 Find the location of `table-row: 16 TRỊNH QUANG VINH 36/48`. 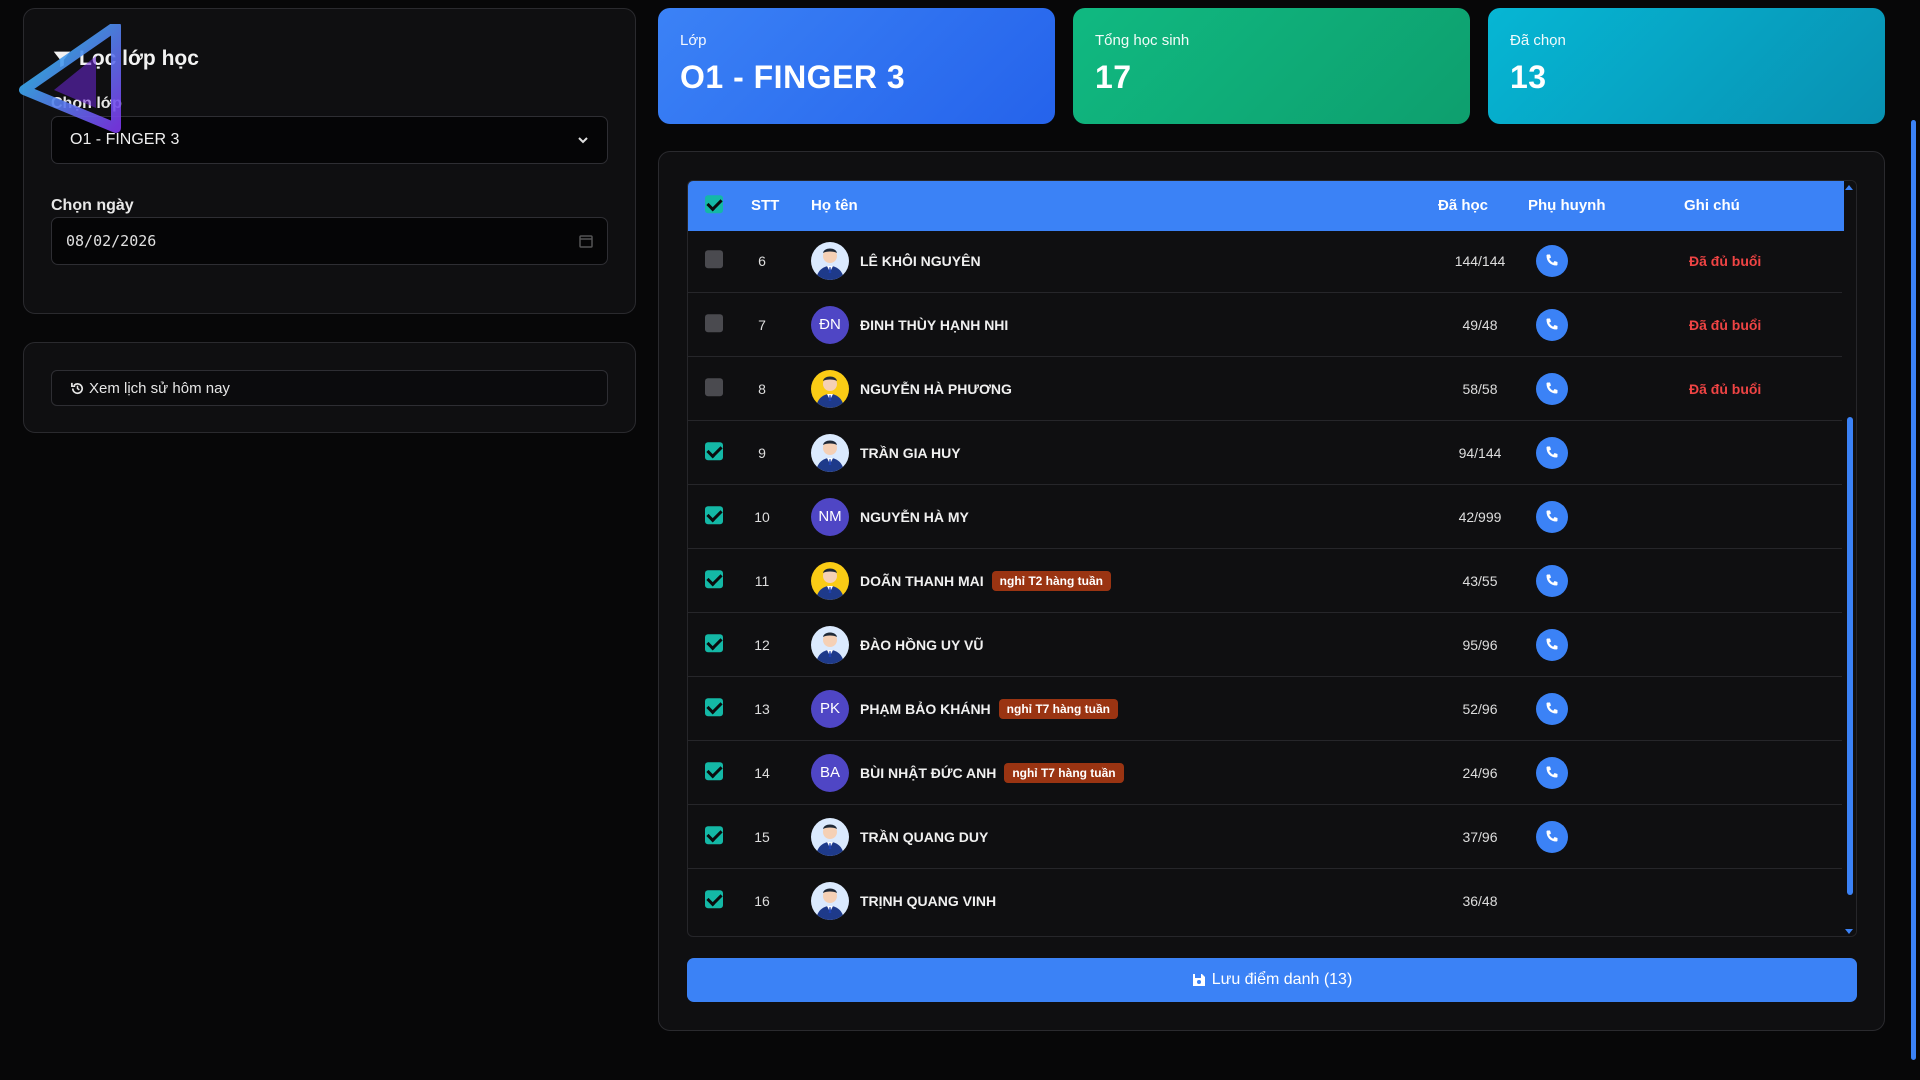

table-row: 16 TRỊNH QUANG VINH 36/48 is located at coordinates (1266, 900).